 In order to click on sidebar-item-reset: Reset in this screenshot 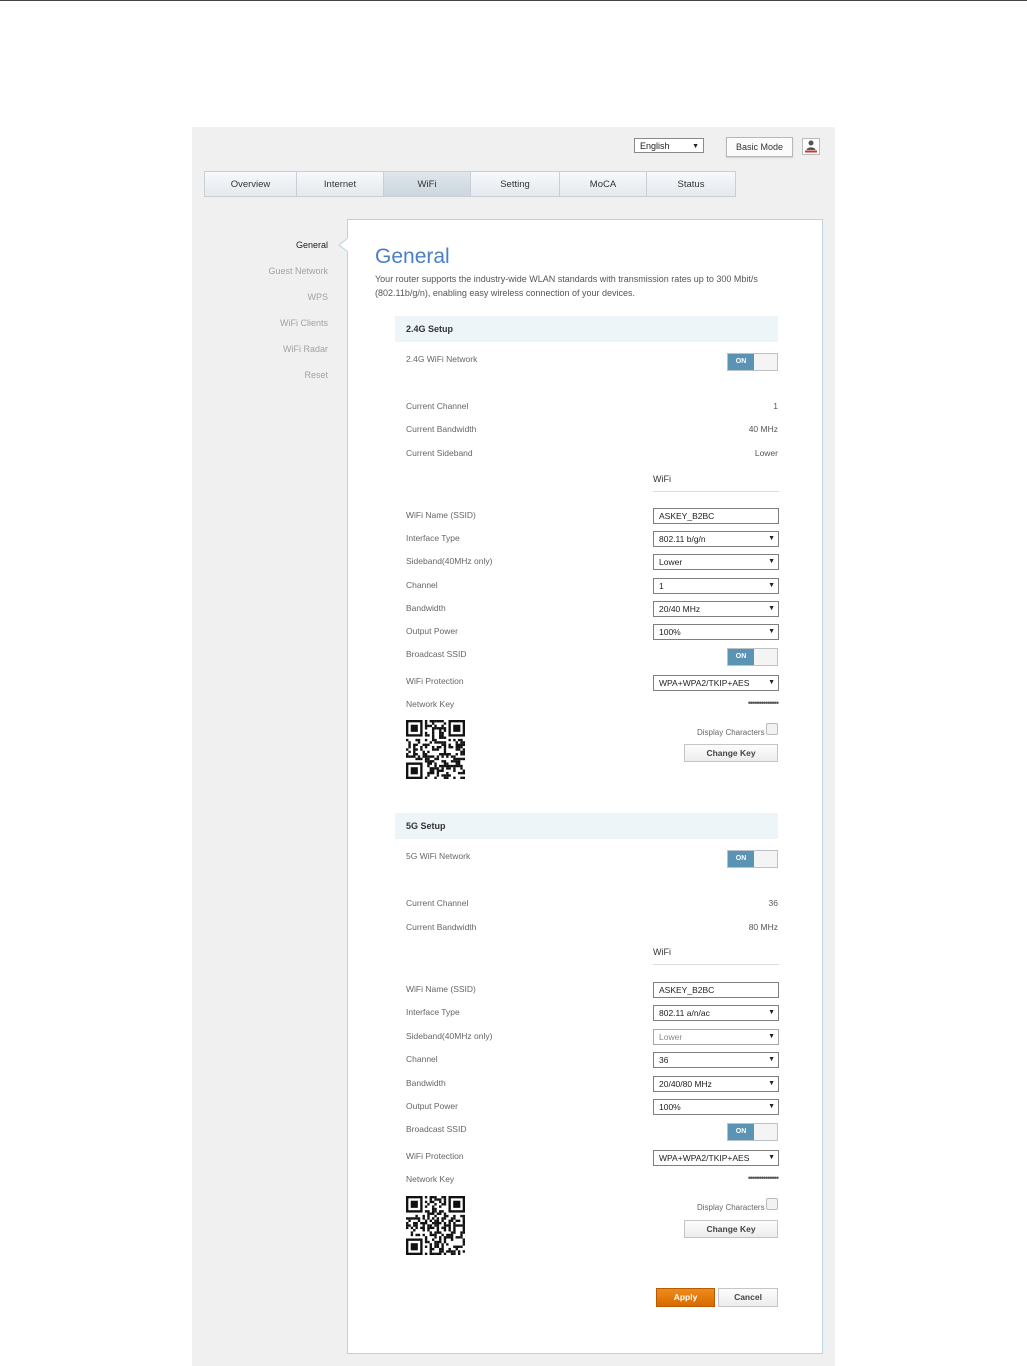, I will do `click(316, 375)`.